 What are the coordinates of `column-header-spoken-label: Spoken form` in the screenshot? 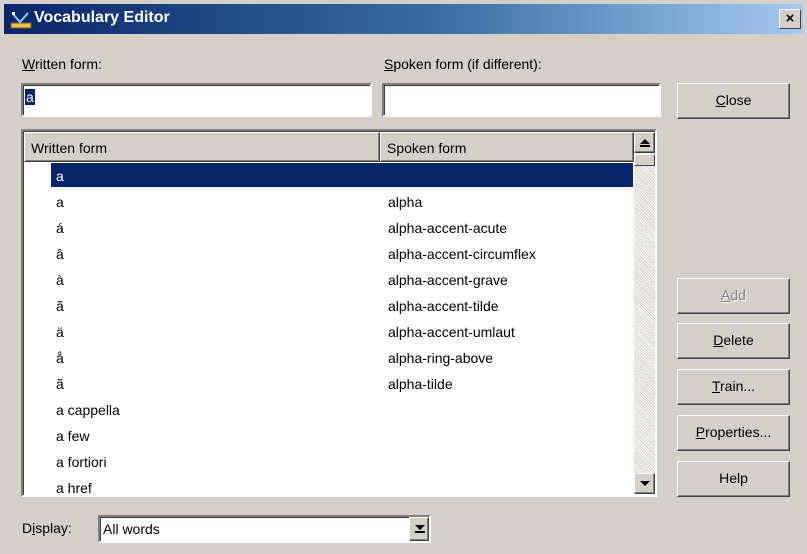 It's located at (427, 148).